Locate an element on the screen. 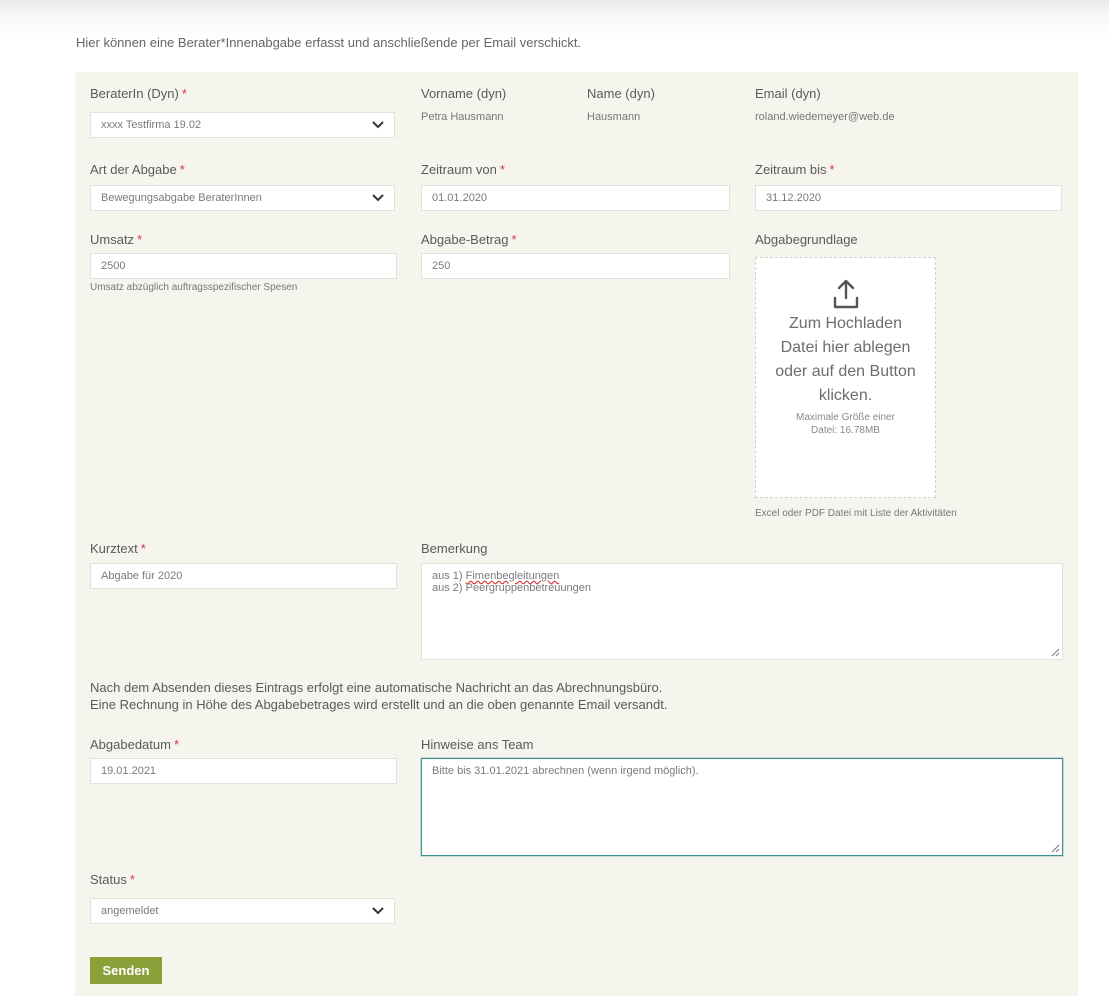 This screenshot has width=1109, height=996. berater-select-value: xxxx Testfirma 19.02 is located at coordinates (151, 125).